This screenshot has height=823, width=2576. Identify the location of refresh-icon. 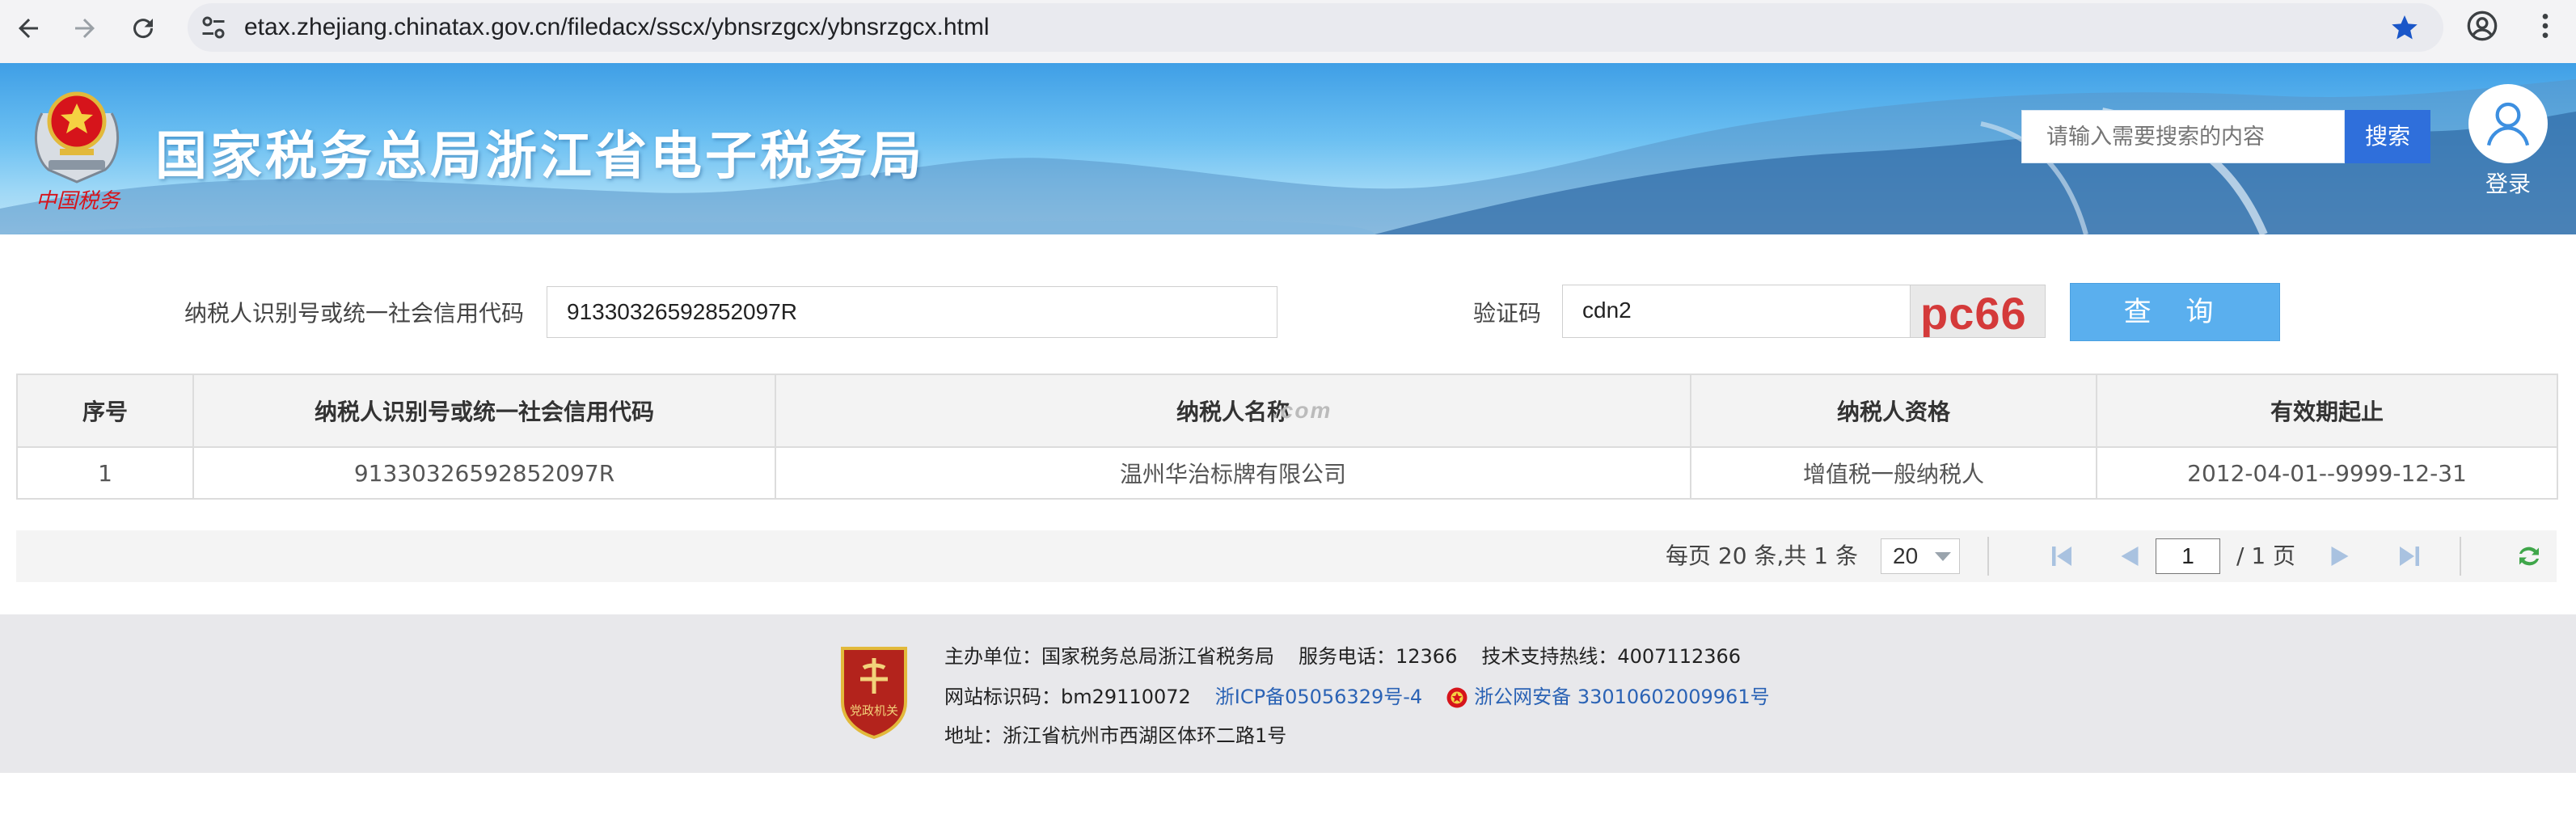
(2529, 556).